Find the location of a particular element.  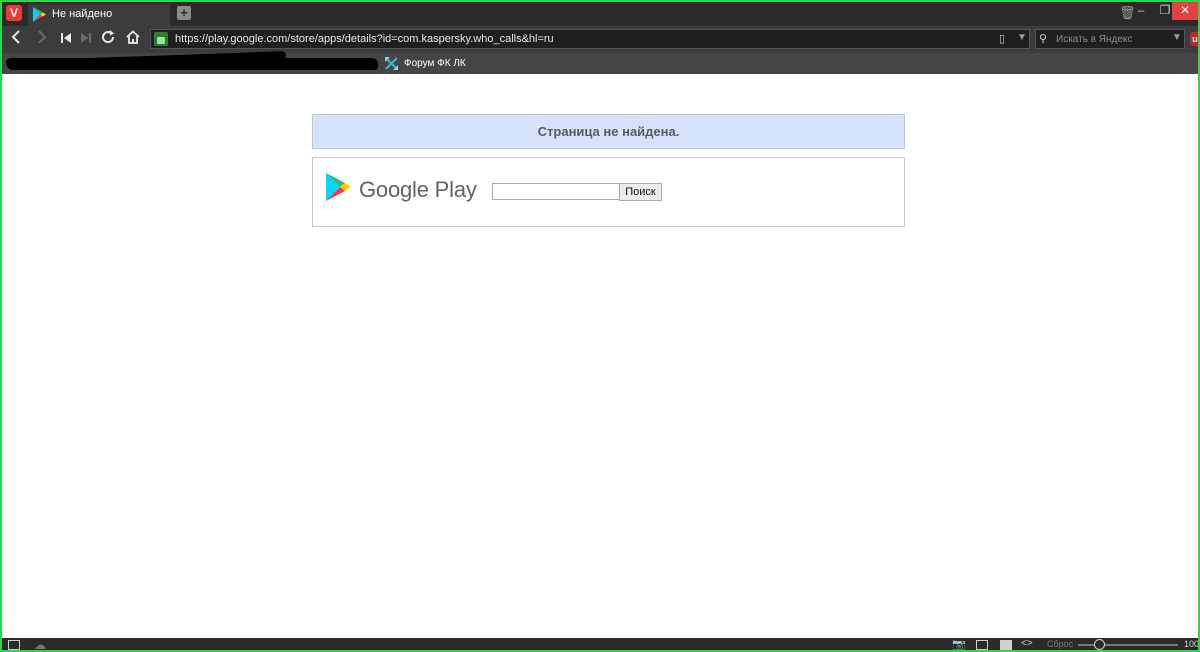

google-play-search-panel: Google Play Поиск is located at coordinates (608, 192).